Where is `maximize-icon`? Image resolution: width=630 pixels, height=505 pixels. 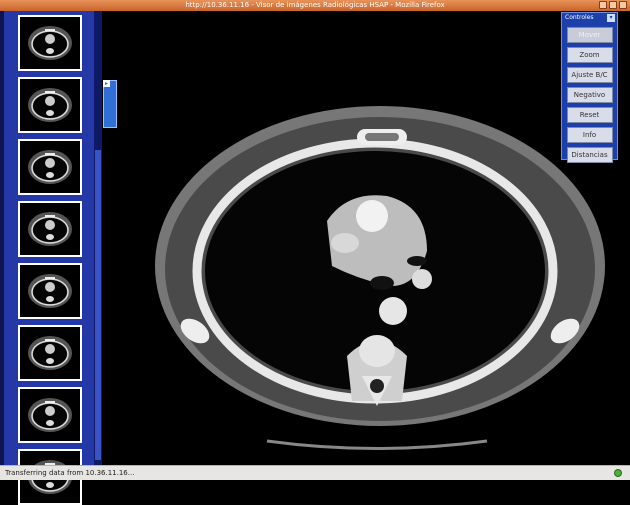
maximize-icon is located at coordinates (613, 5).